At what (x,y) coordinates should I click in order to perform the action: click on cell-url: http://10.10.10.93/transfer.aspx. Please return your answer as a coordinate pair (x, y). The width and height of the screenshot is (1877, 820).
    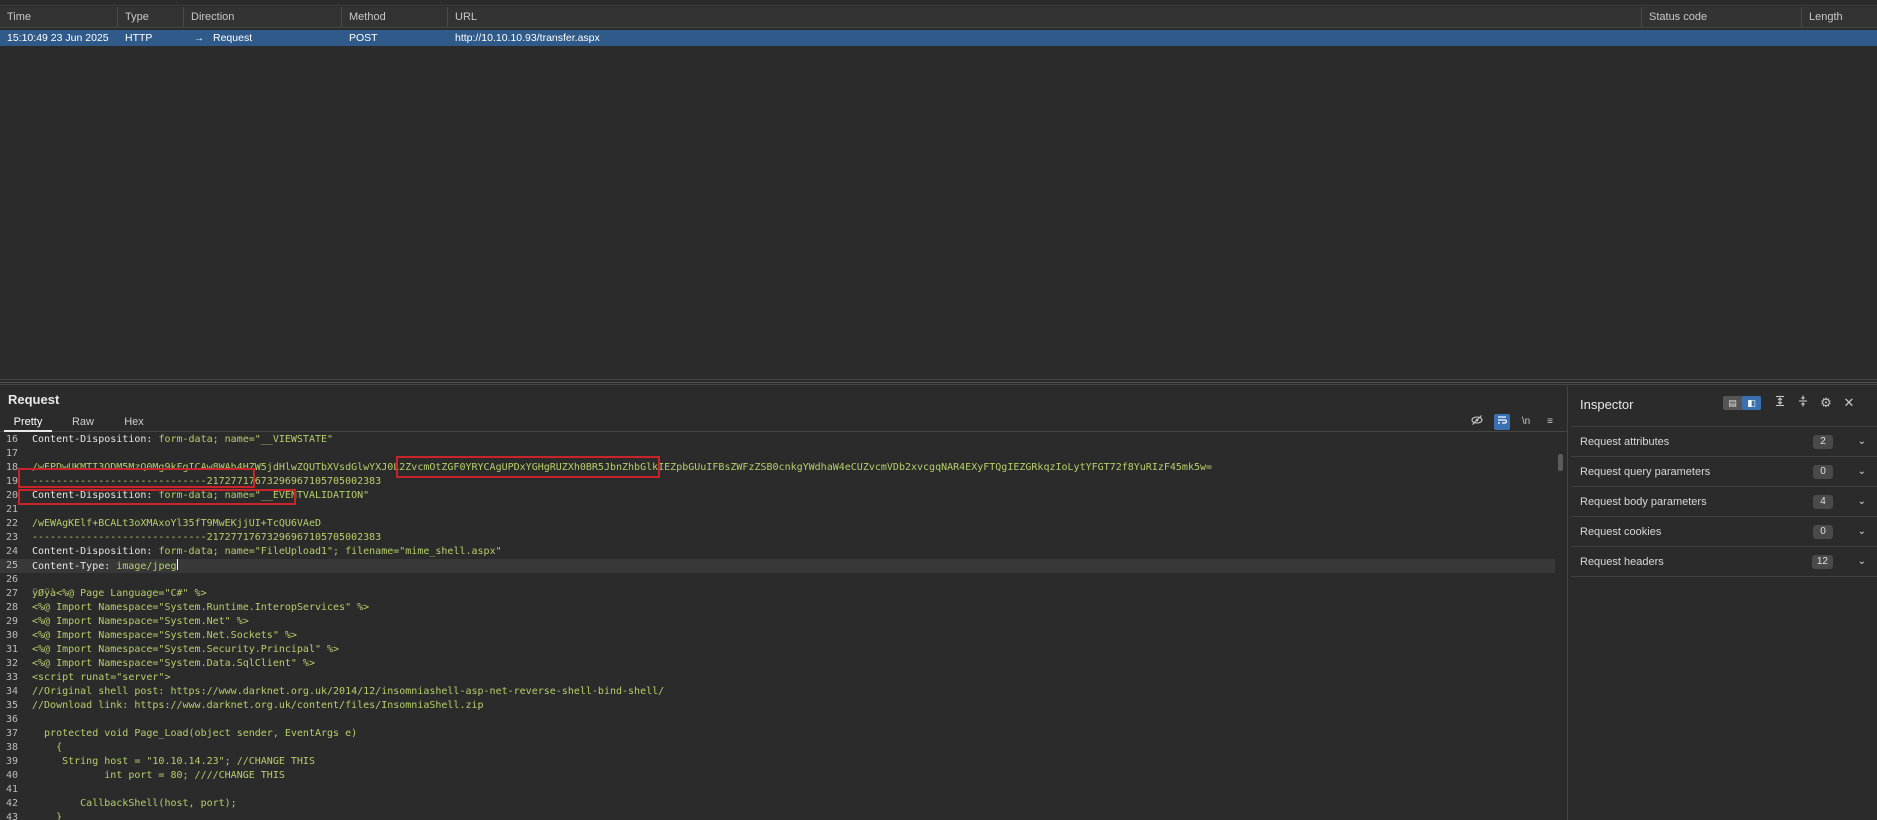
    Looking at the image, I should click on (527, 38).